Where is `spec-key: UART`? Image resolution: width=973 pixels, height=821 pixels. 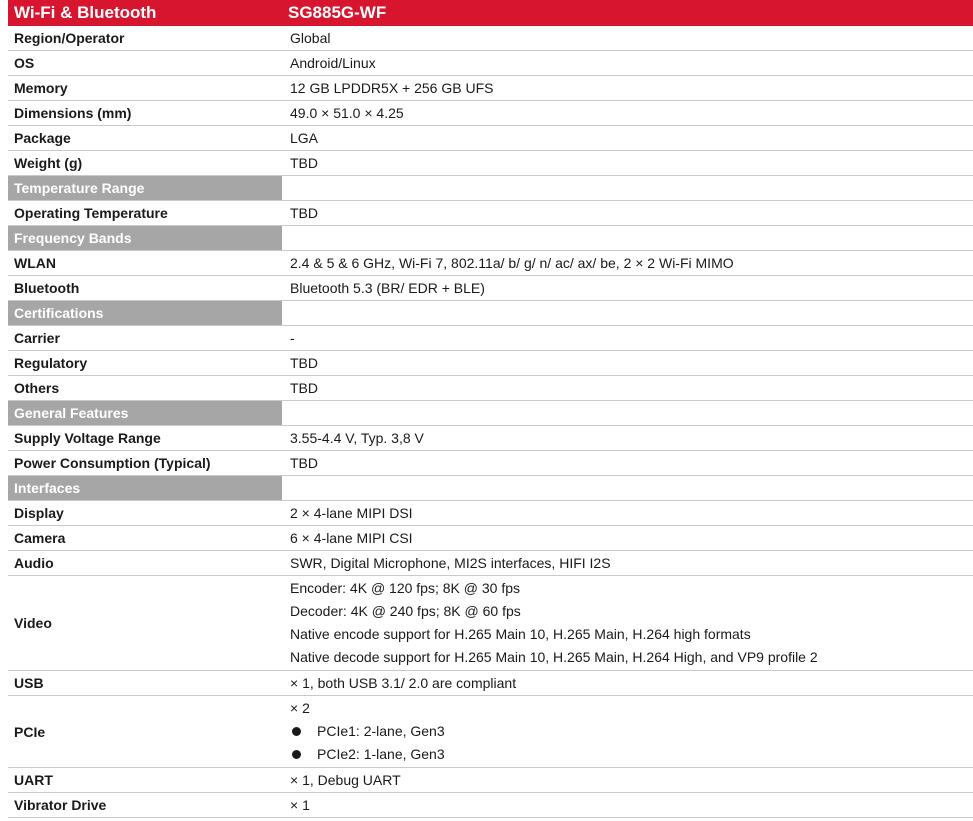
spec-key: UART is located at coordinates (145, 780).